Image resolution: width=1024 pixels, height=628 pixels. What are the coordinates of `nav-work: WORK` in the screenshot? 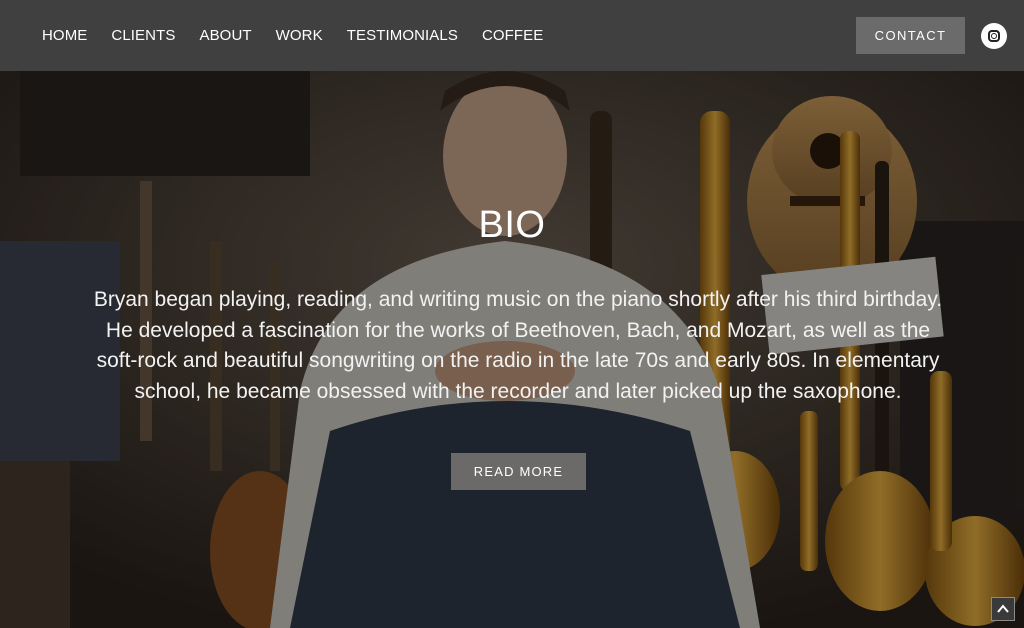 It's located at (299, 35).